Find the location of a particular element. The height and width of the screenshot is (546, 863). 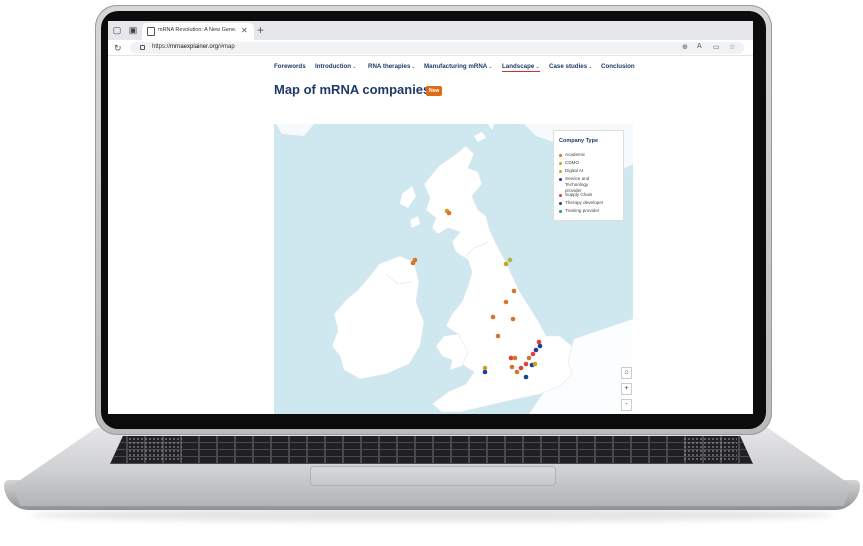

browser-address-bar: ↻ https://mrnaexplainer.org/#map ⊕ A ▭ ☆ is located at coordinates (430, 48).